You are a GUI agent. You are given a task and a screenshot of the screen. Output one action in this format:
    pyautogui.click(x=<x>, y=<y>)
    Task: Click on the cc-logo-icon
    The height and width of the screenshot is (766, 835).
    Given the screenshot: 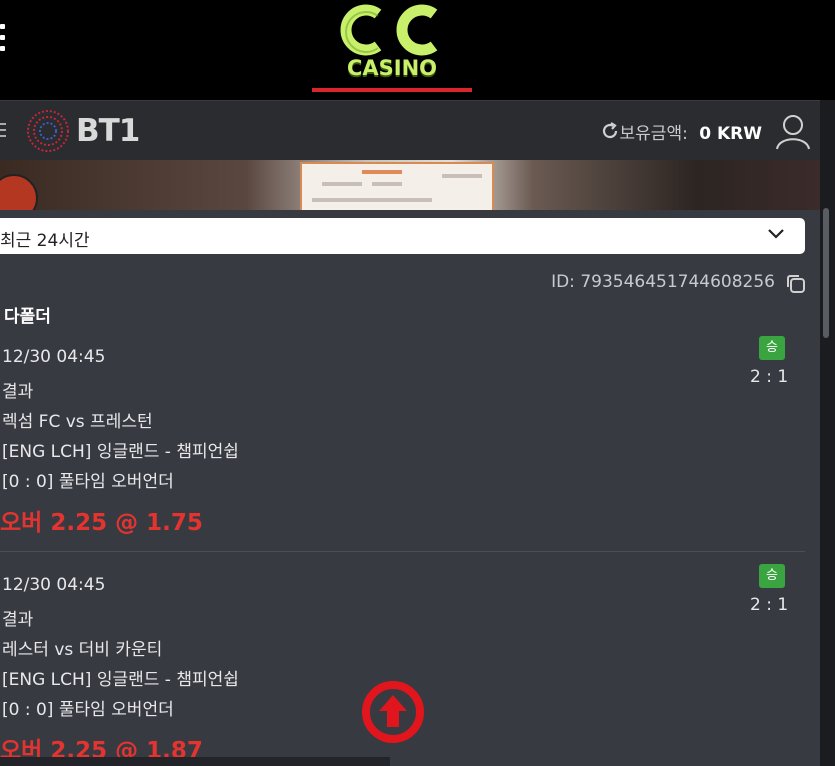 What is the action you would take?
    pyautogui.click(x=389, y=30)
    